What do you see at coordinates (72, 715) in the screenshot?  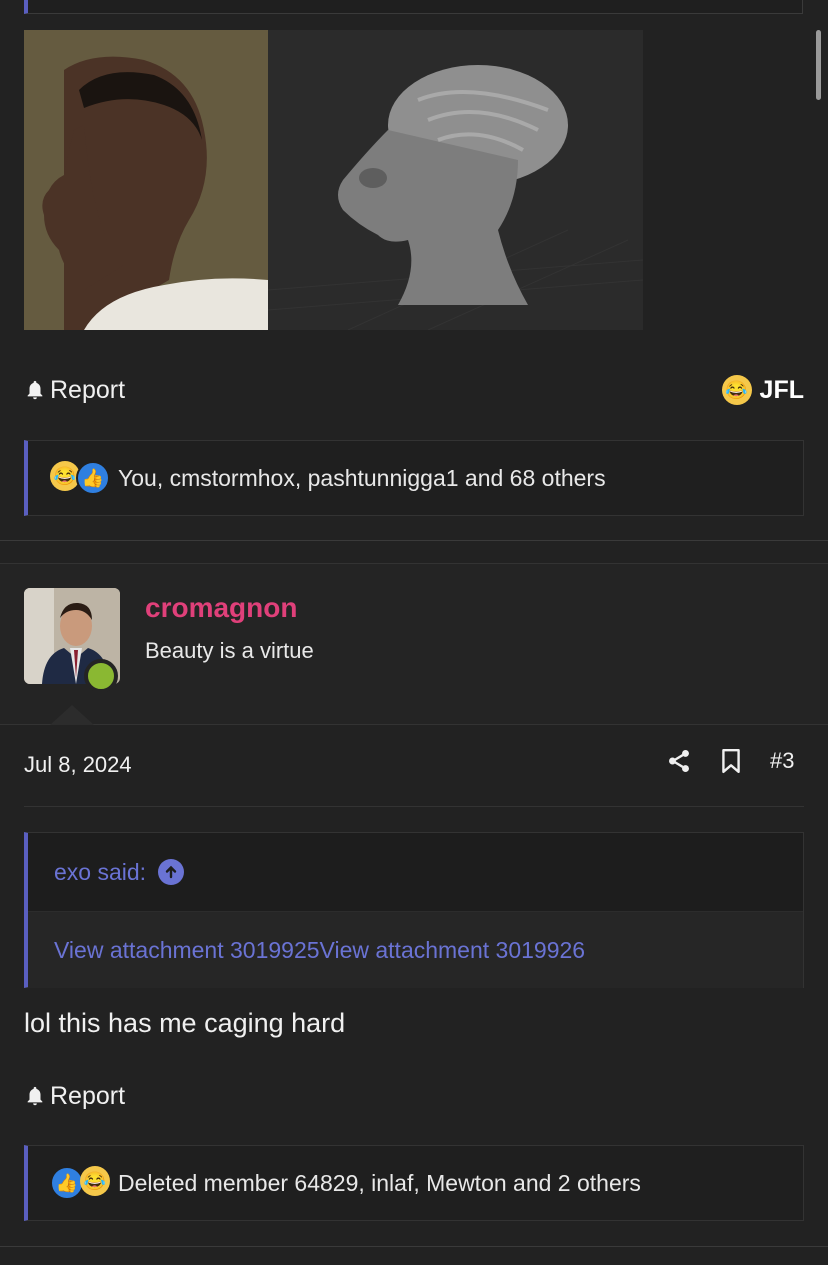 I see `header-pointer` at bounding box center [72, 715].